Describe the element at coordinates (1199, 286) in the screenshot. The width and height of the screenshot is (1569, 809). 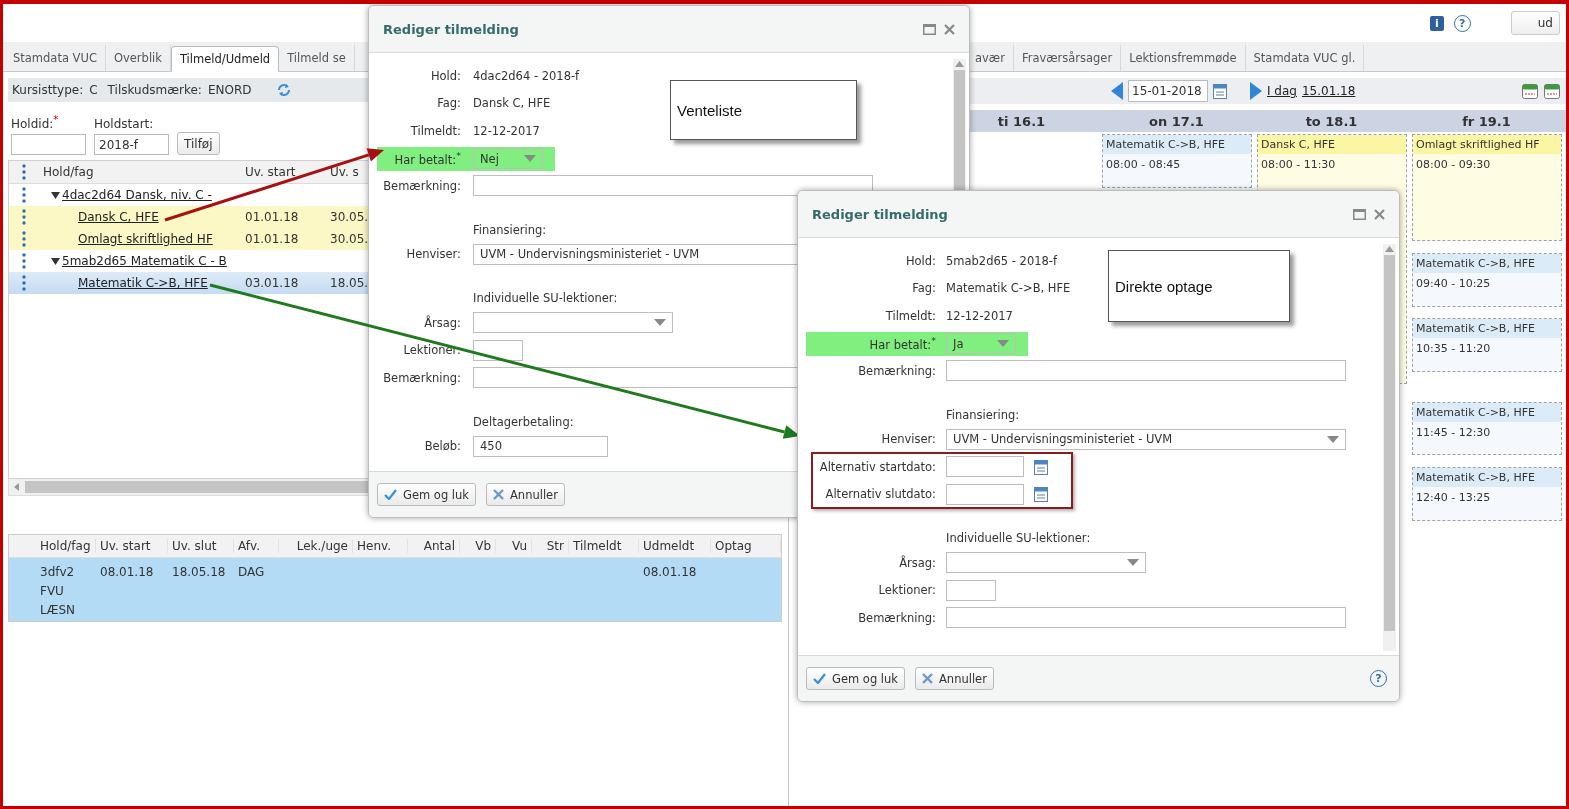
I see `note-box: Direkte optage` at that location.